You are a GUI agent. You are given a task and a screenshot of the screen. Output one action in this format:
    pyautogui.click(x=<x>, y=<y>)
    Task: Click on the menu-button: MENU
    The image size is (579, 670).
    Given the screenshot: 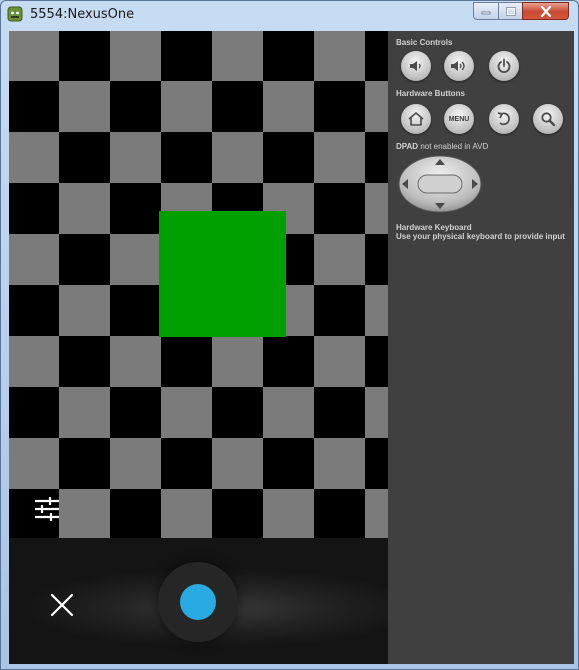 What is the action you would take?
    pyautogui.click(x=459, y=119)
    